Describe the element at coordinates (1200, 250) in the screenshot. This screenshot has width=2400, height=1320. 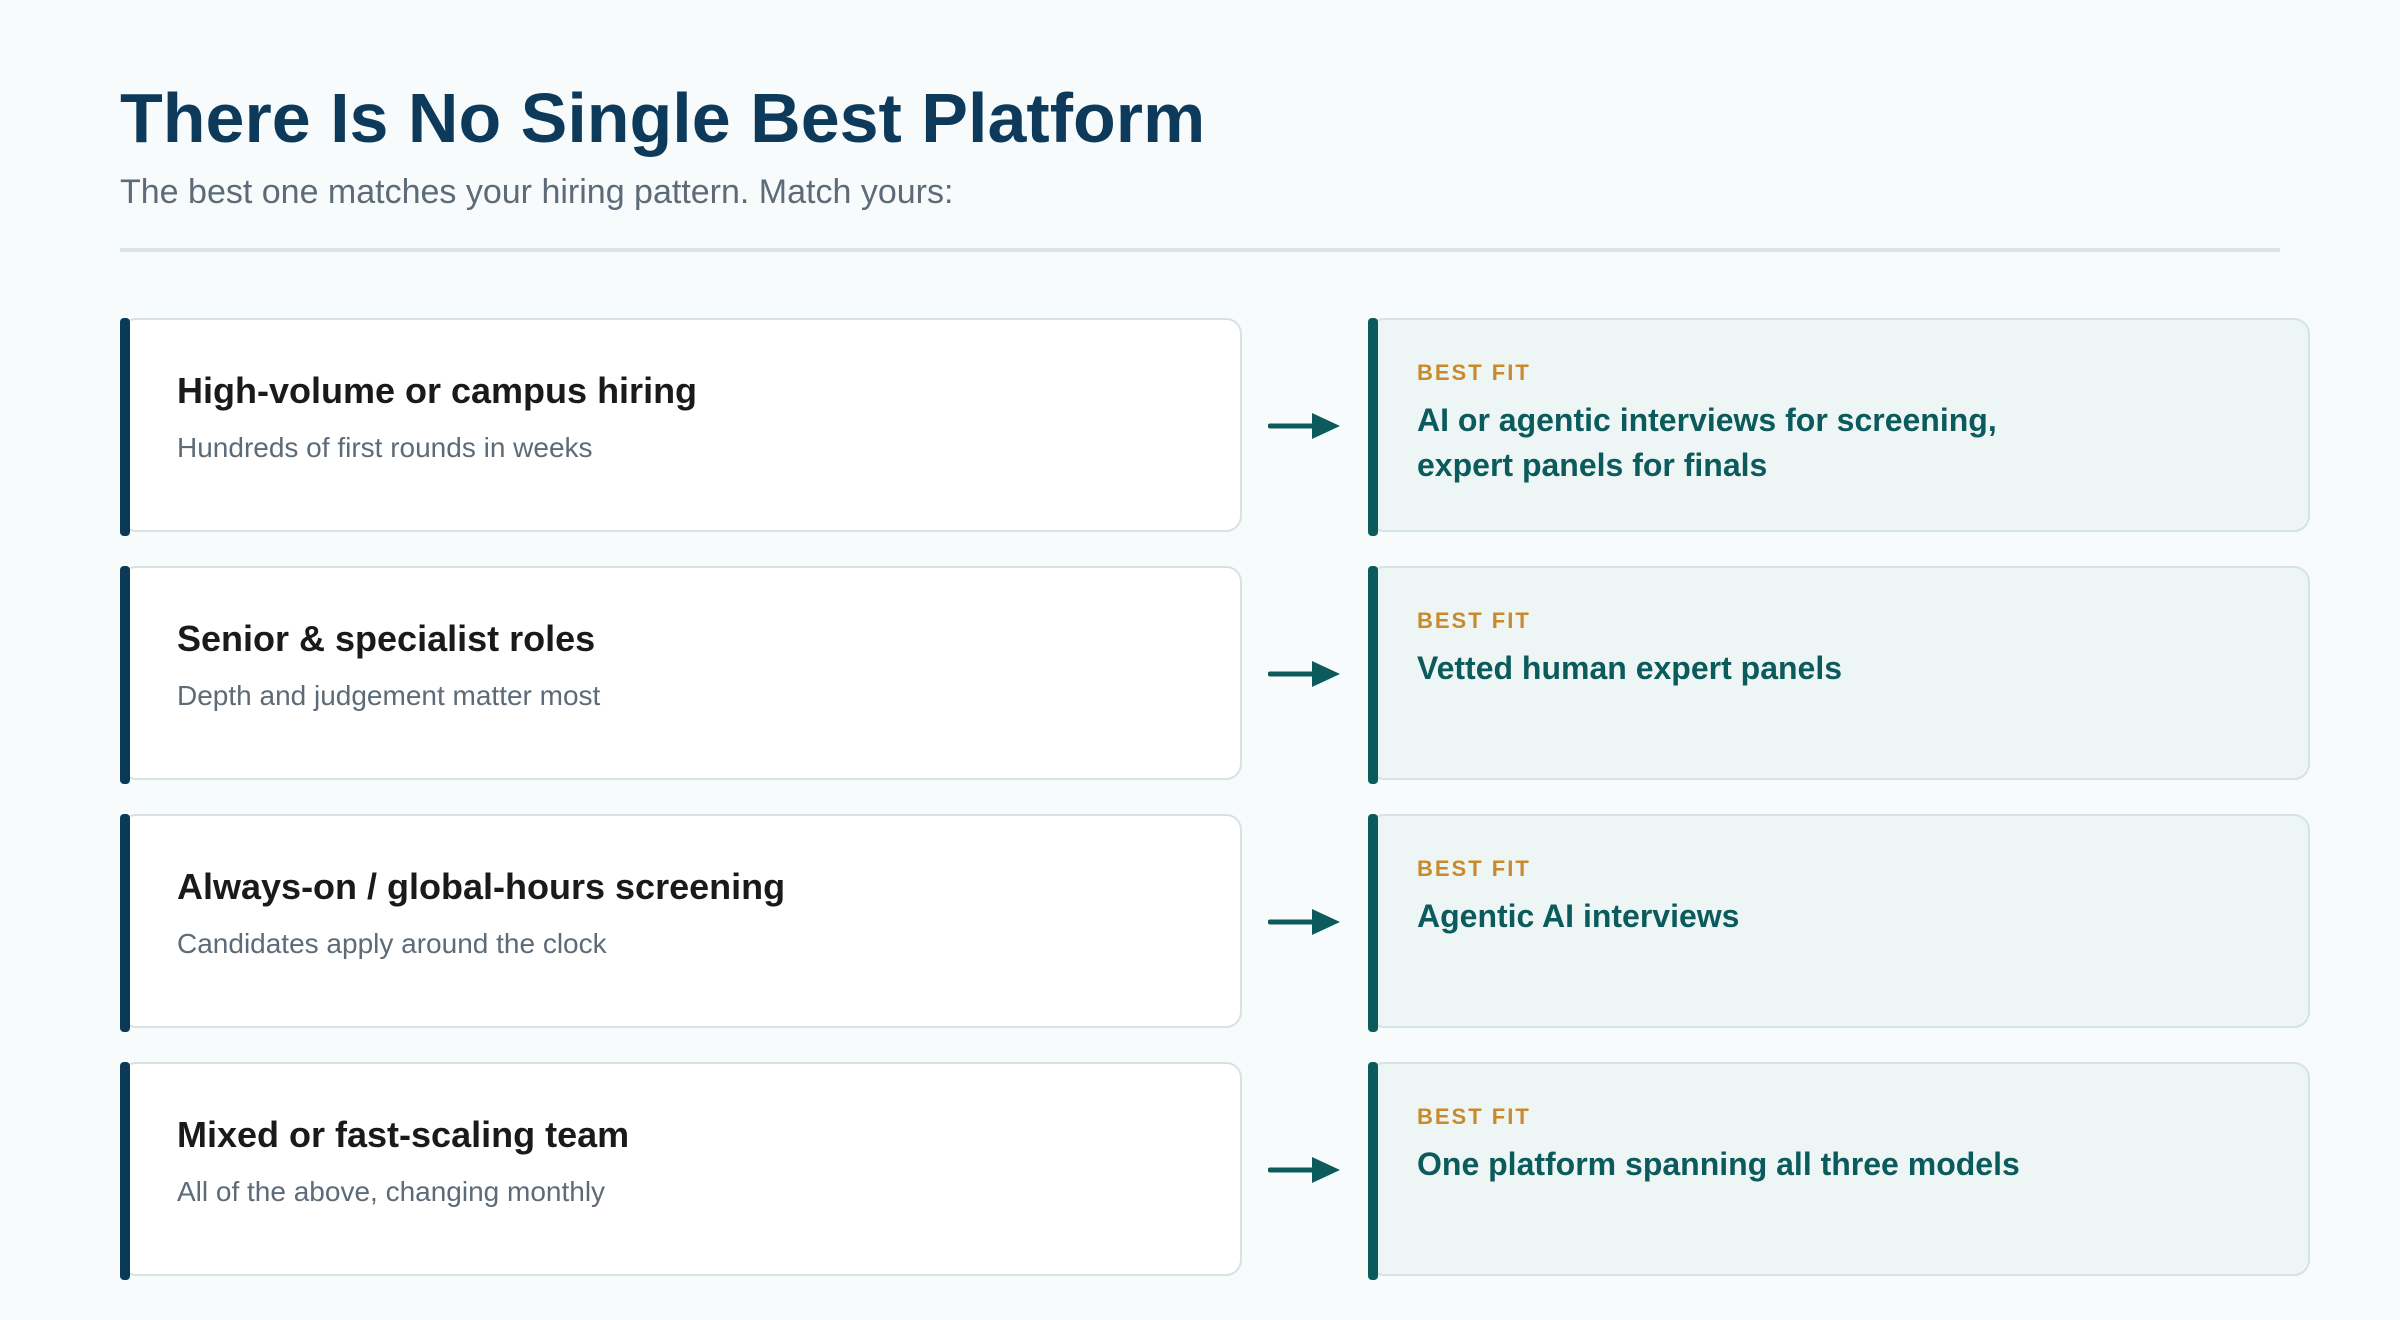
I see `header-divider` at that location.